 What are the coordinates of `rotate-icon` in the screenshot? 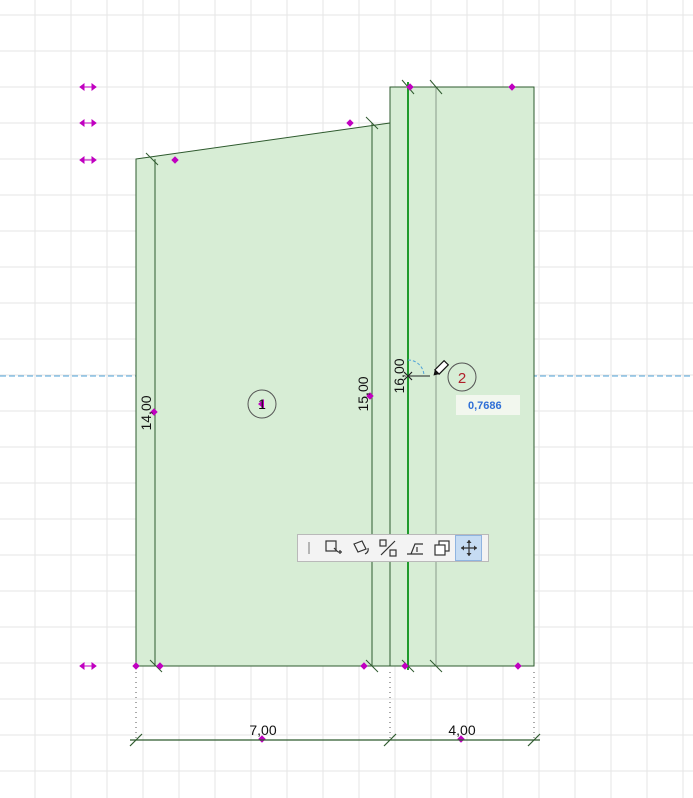 It's located at (360, 547).